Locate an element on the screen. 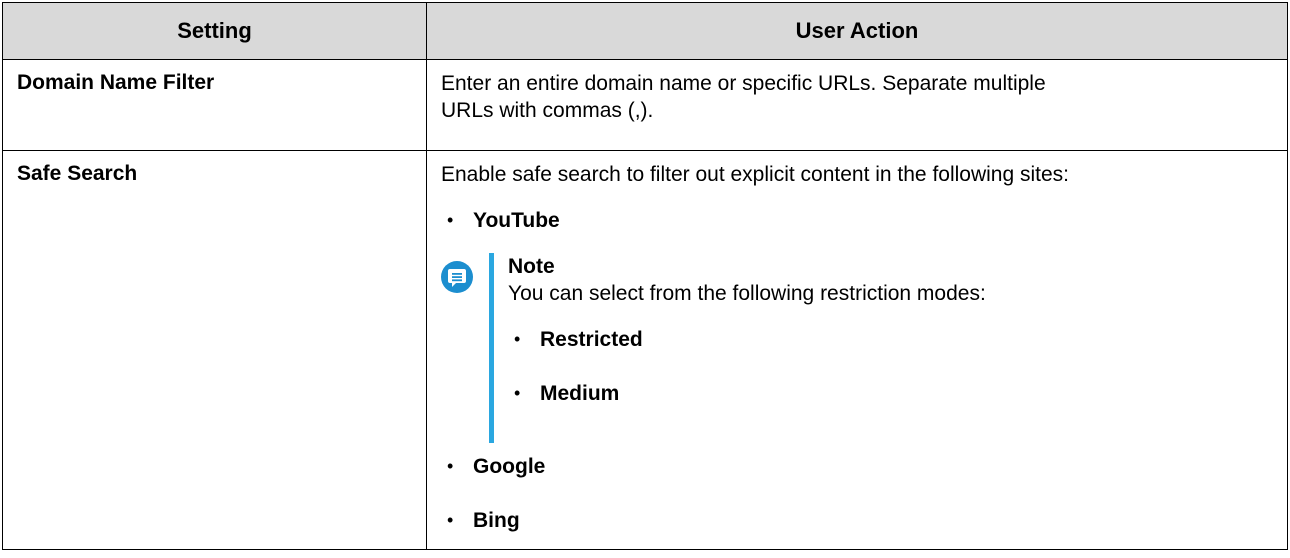  note-speech-bubble-icon is located at coordinates (457, 277).